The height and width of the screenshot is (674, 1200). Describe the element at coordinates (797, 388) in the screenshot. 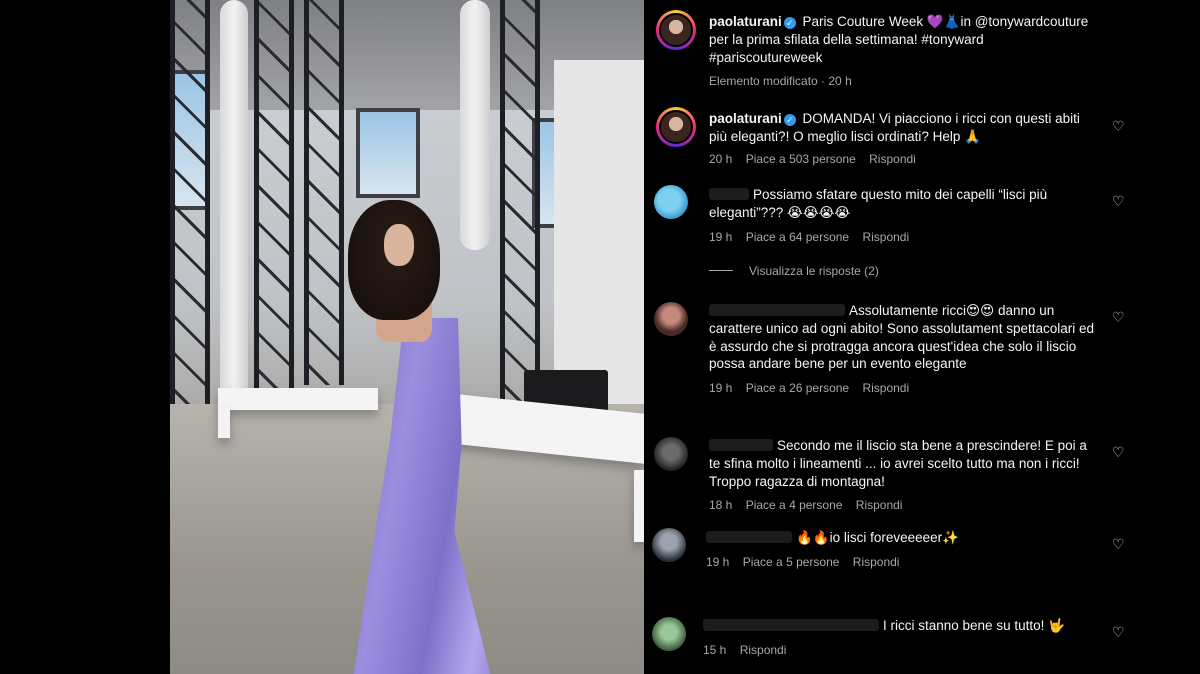

I see `comment-likes: Piace a 26 persone` at that location.